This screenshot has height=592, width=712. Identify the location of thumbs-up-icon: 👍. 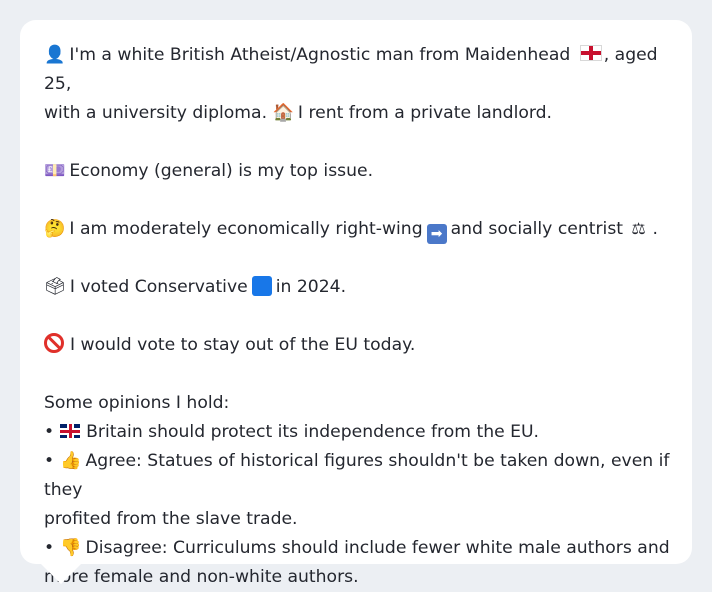
(71, 461).